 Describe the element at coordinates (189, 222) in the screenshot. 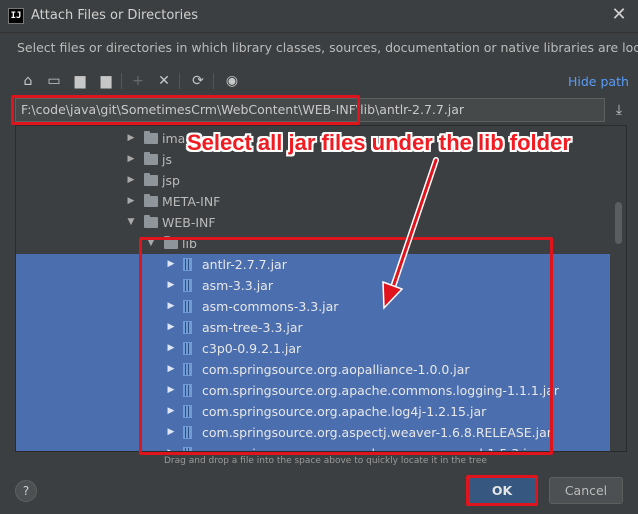

I see `tree-item-label: WEB-INF` at that location.